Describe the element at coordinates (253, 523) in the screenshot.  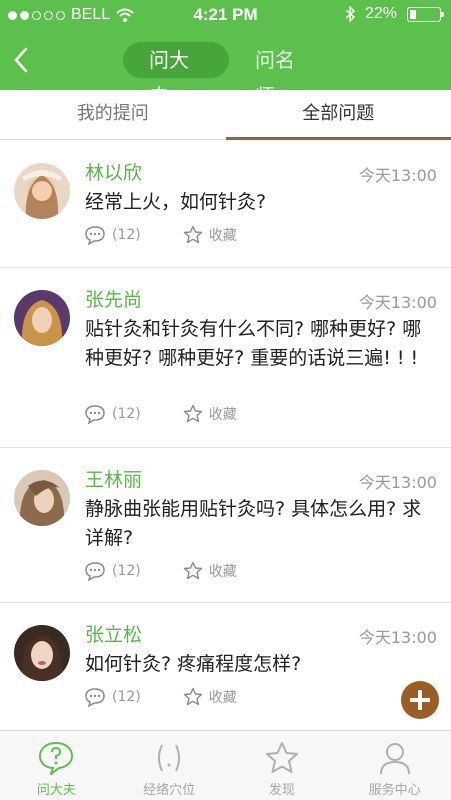
I see `question-text: 静脉曲张能用贴针灸吗? 具体怎么用? 求详解?` at that location.